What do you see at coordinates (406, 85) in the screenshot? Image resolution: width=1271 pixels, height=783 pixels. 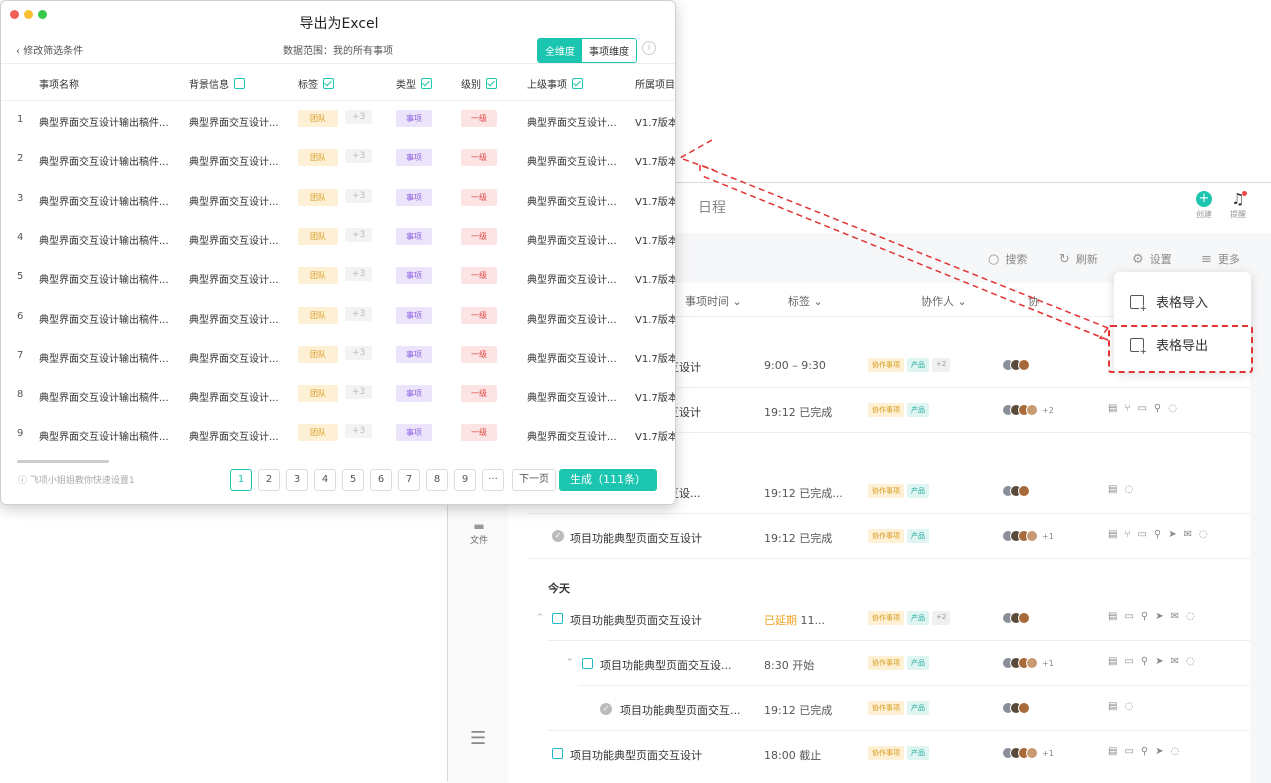 I see `th-label: 类型` at bounding box center [406, 85].